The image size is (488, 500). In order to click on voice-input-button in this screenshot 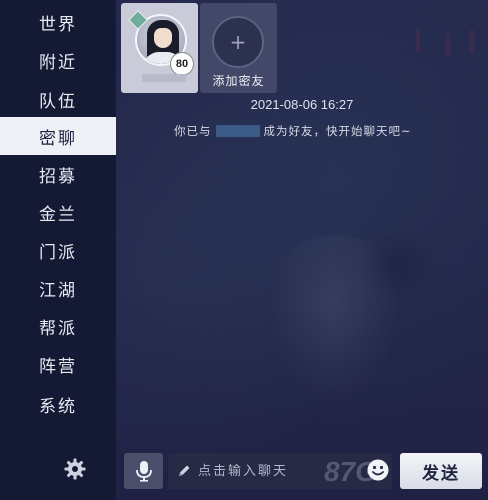, I will do `click(143, 471)`.